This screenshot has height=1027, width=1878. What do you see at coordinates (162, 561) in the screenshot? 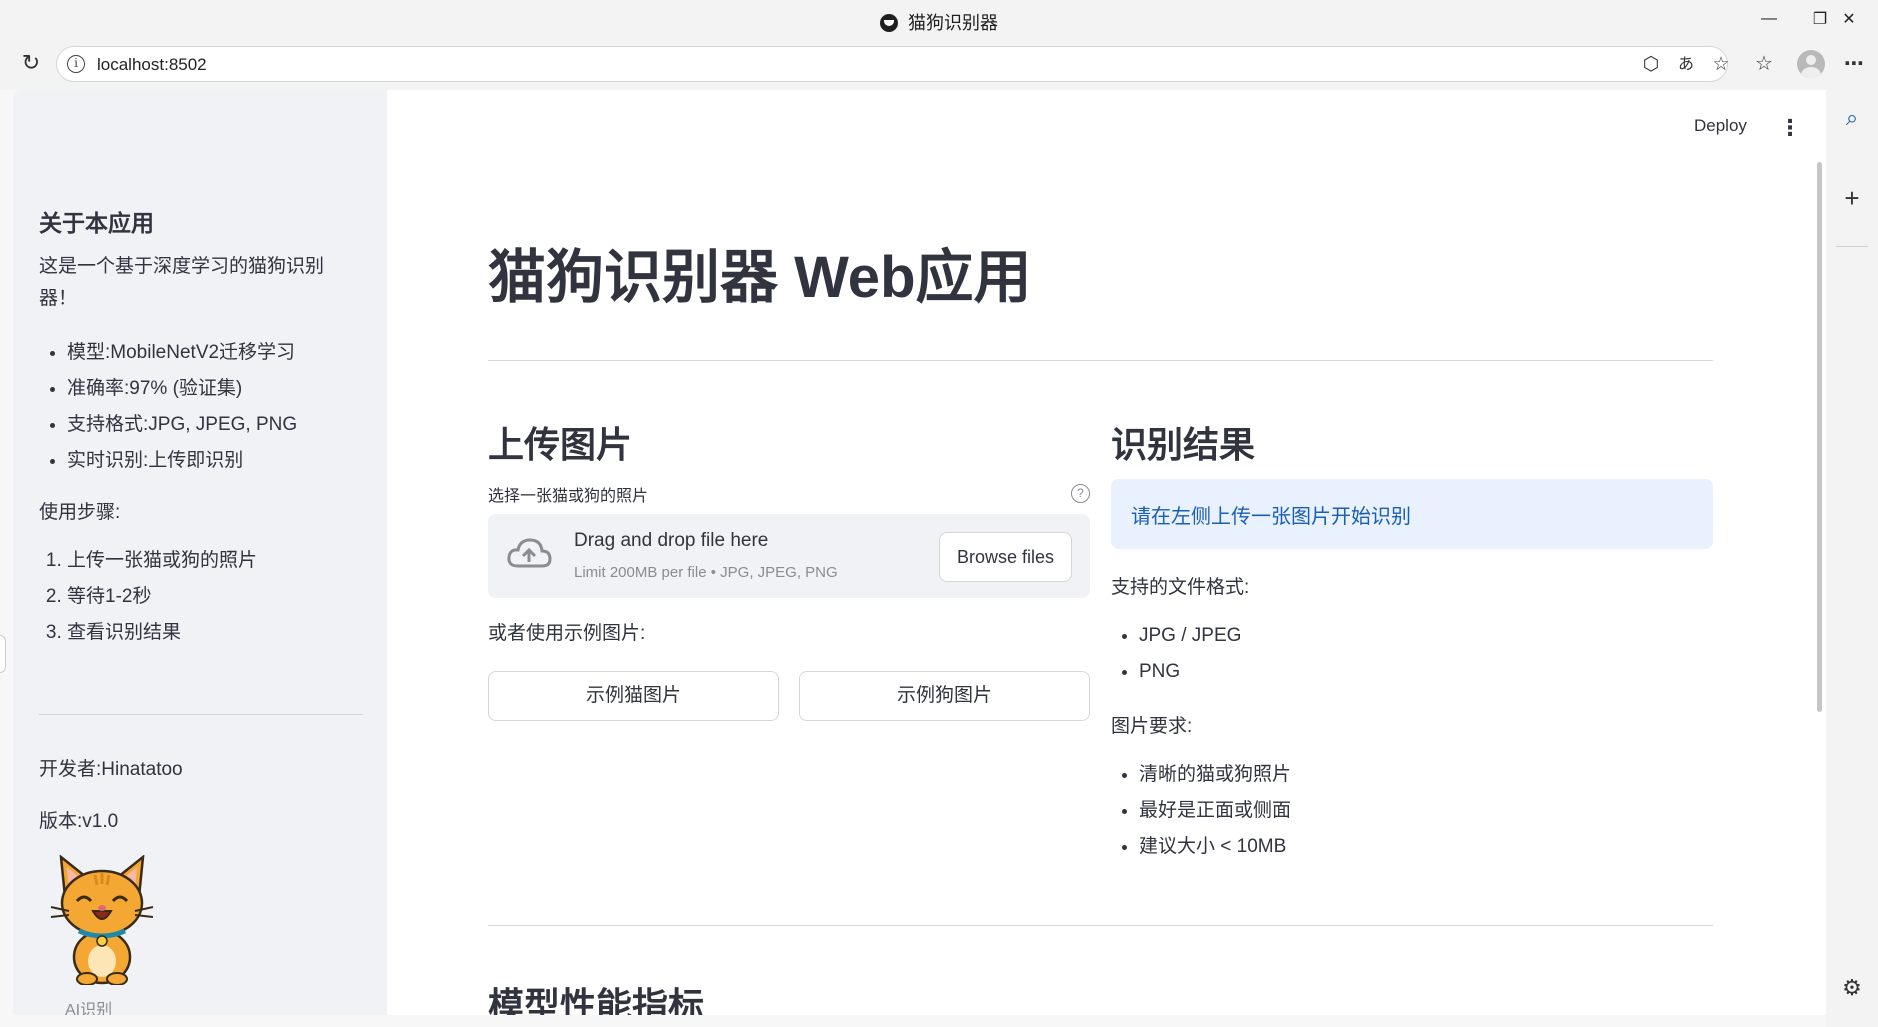
I see `step-item: 上传一张猫或狗的照片` at bounding box center [162, 561].